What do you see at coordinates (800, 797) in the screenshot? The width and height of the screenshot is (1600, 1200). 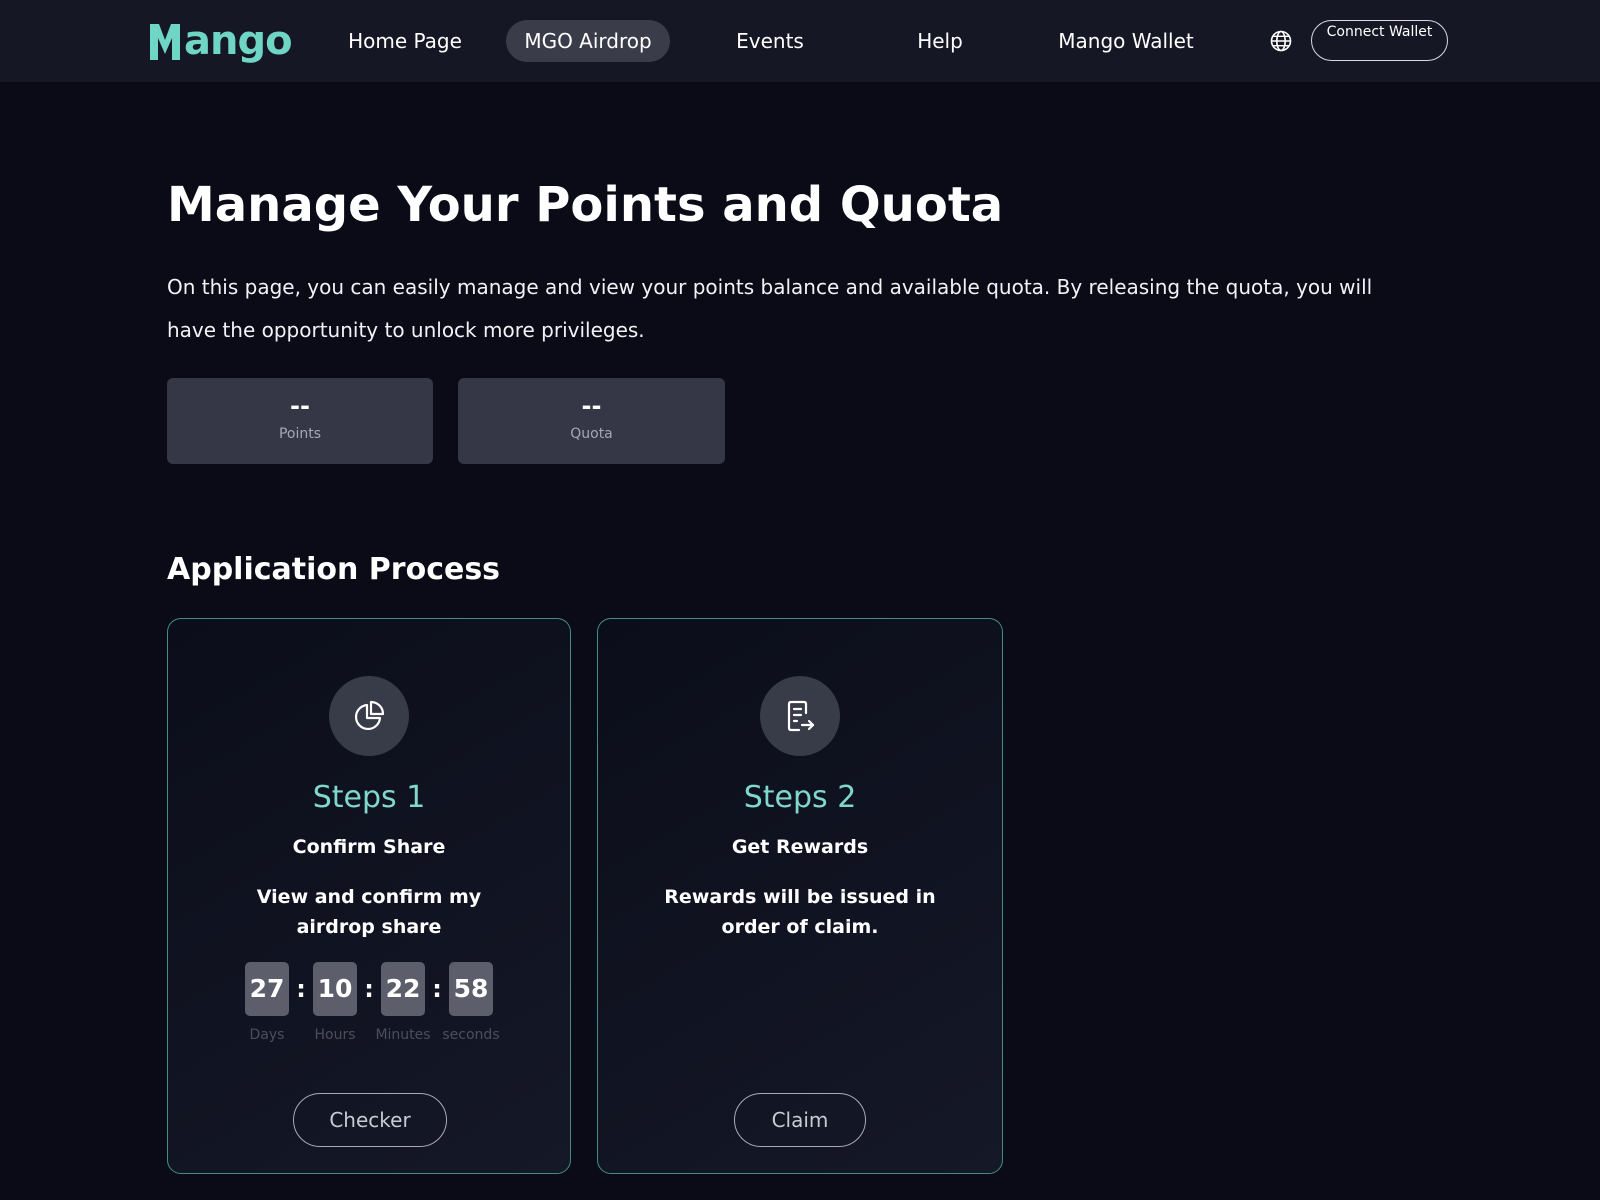 I see `step-2-title: Steps 2` at bounding box center [800, 797].